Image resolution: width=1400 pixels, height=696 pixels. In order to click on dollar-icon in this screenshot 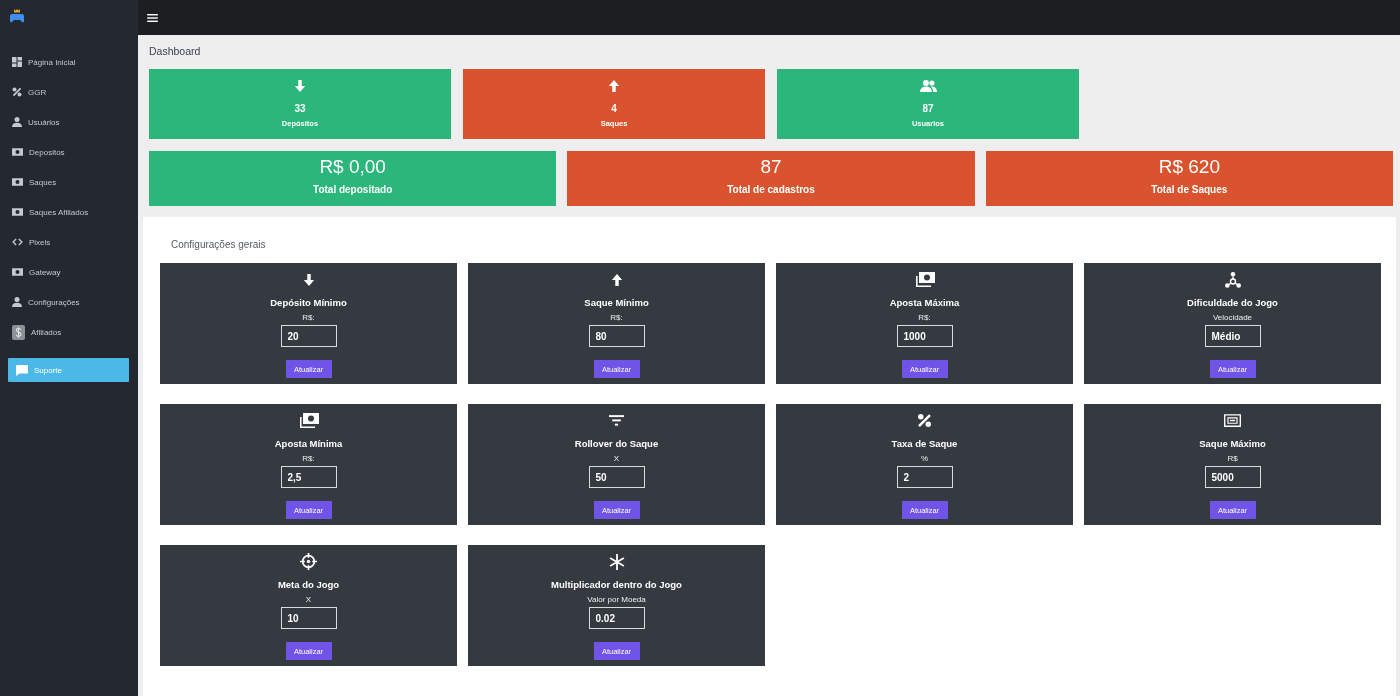, I will do `click(18, 332)`.